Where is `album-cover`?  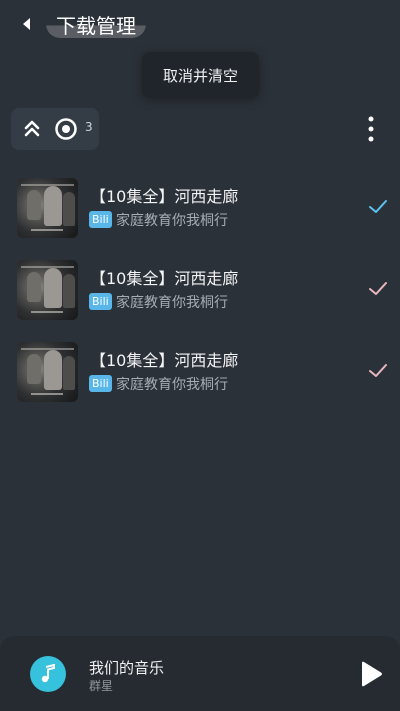
album-cover is located at coordinates (48, 674).